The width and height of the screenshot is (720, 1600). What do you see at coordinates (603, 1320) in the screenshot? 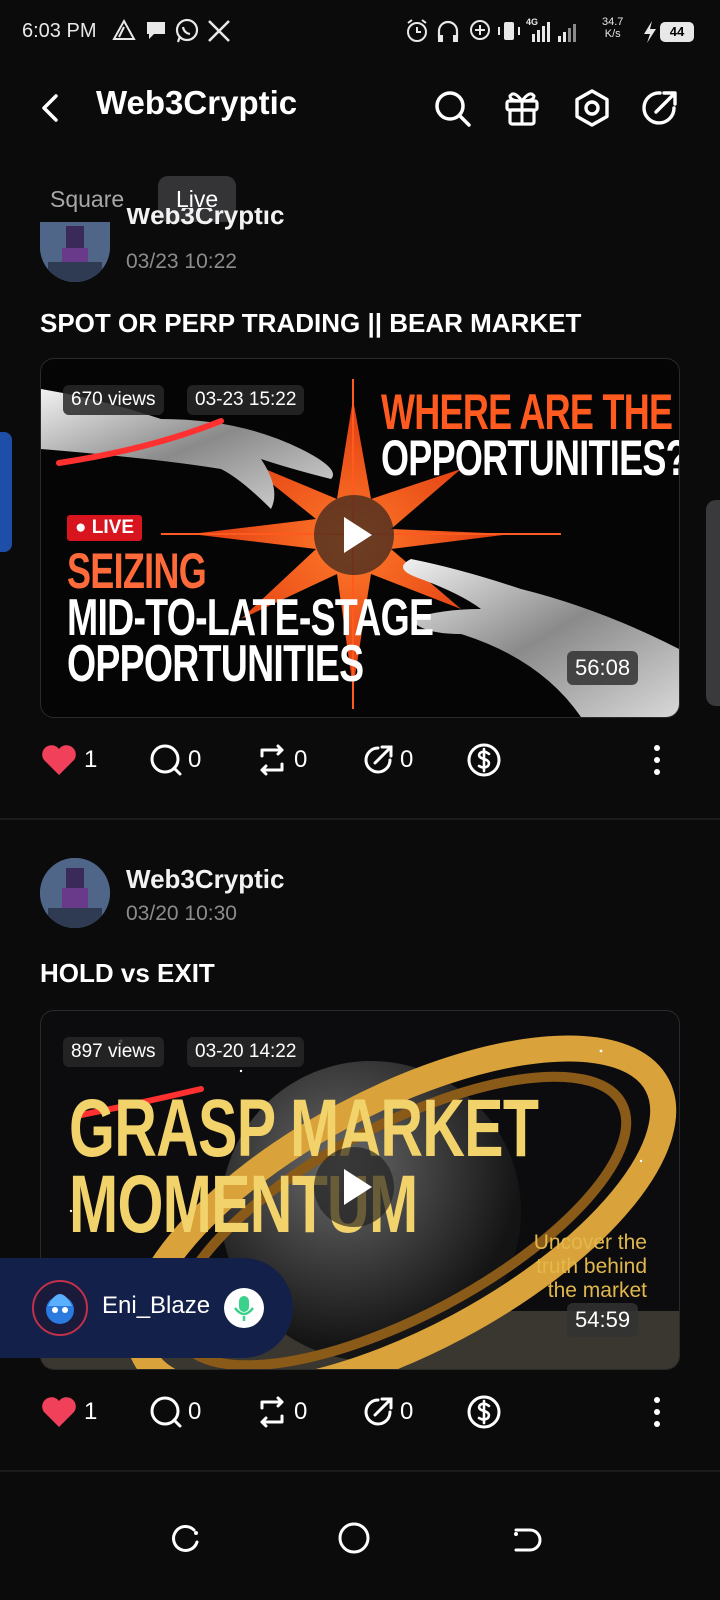
I see `video-duration: 54:59` at bounding box center [603, 1320].